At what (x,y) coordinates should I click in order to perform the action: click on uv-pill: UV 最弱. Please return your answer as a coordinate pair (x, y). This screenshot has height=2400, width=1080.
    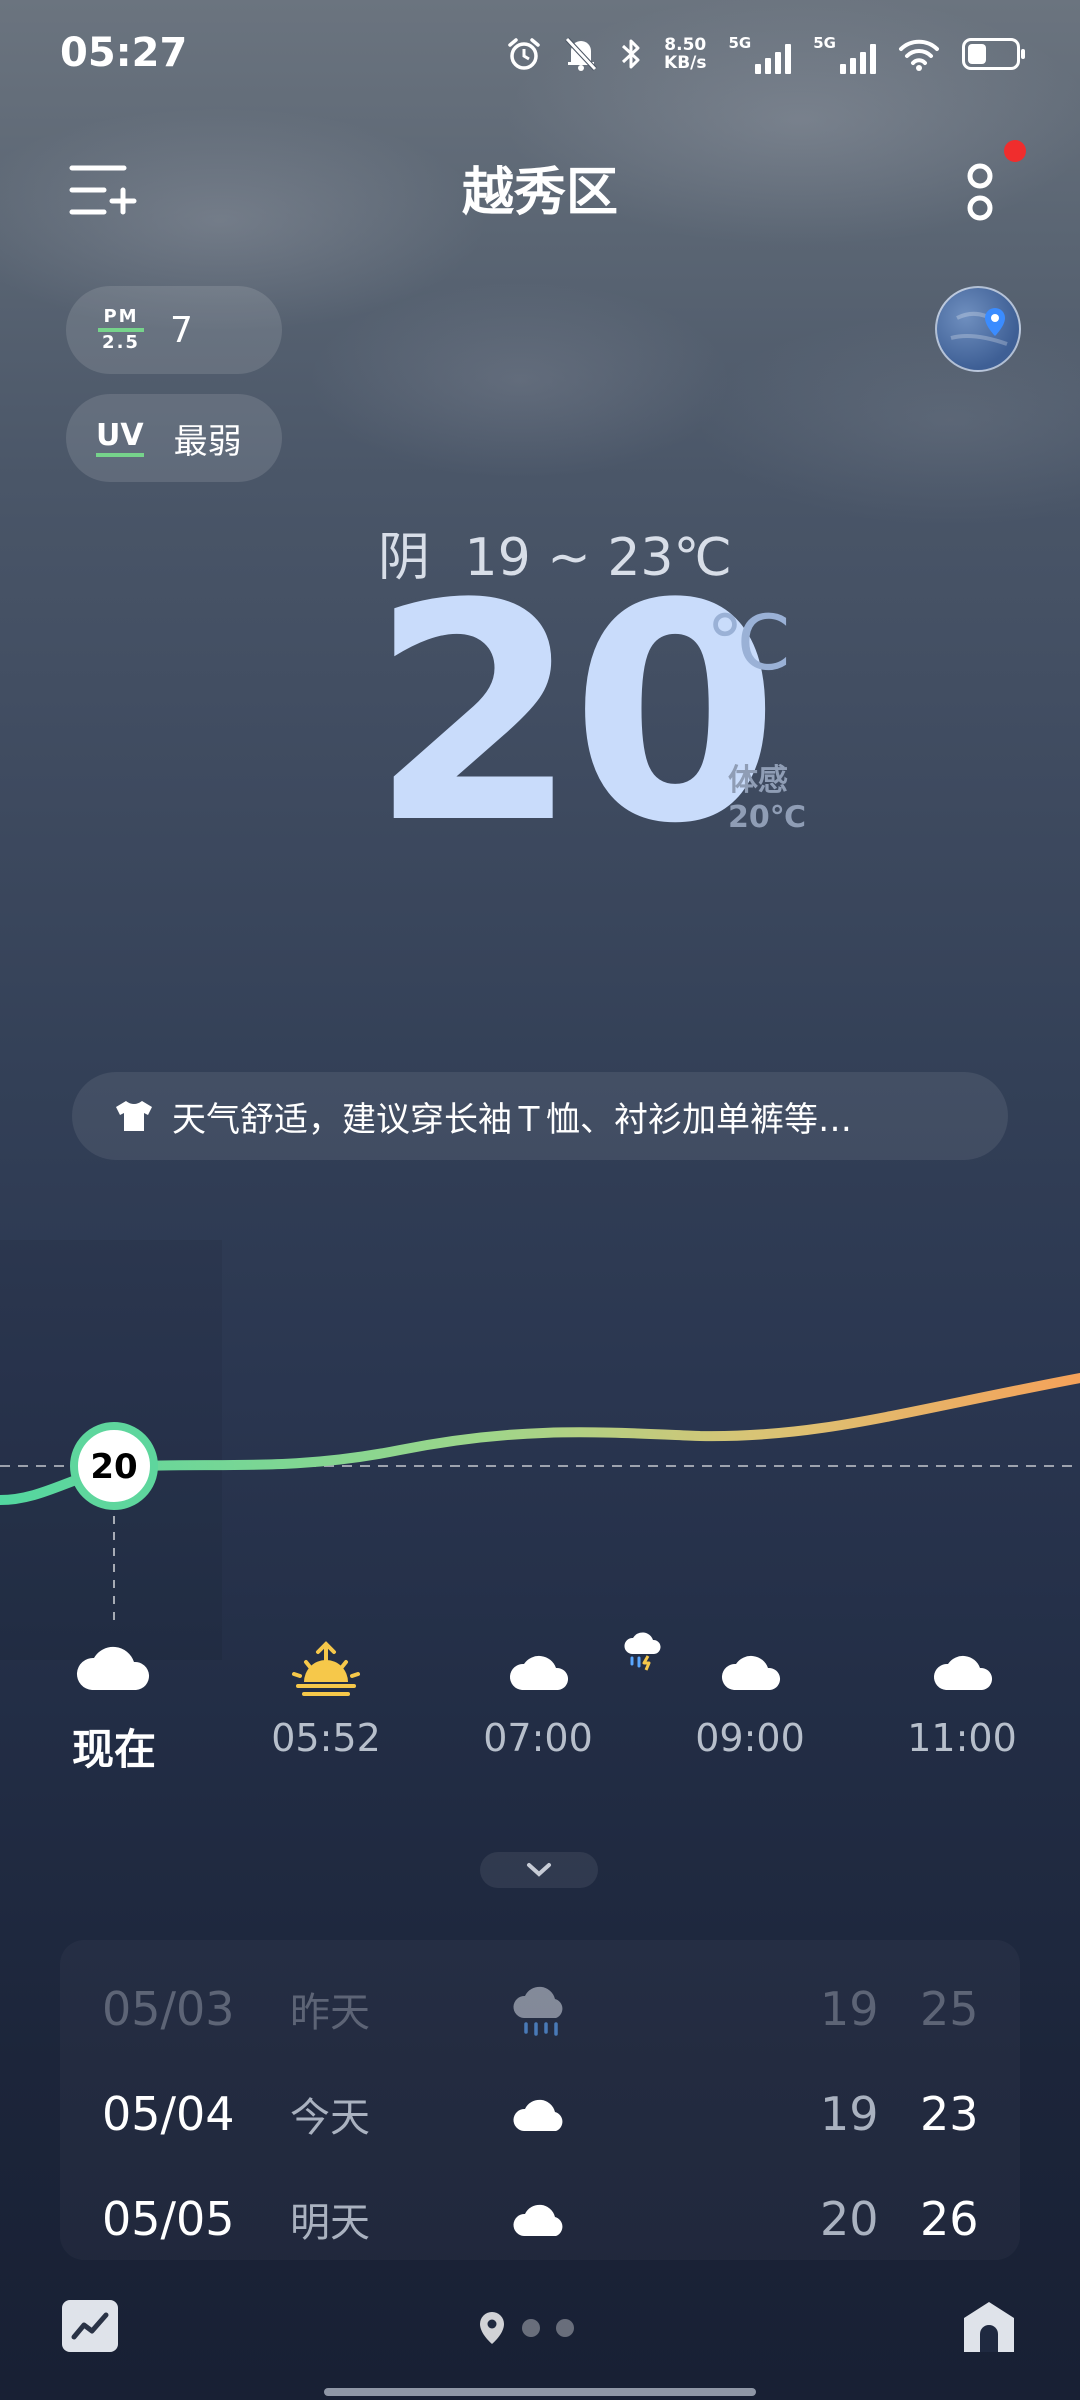
    Looking at the image, I should click on (174, 438).